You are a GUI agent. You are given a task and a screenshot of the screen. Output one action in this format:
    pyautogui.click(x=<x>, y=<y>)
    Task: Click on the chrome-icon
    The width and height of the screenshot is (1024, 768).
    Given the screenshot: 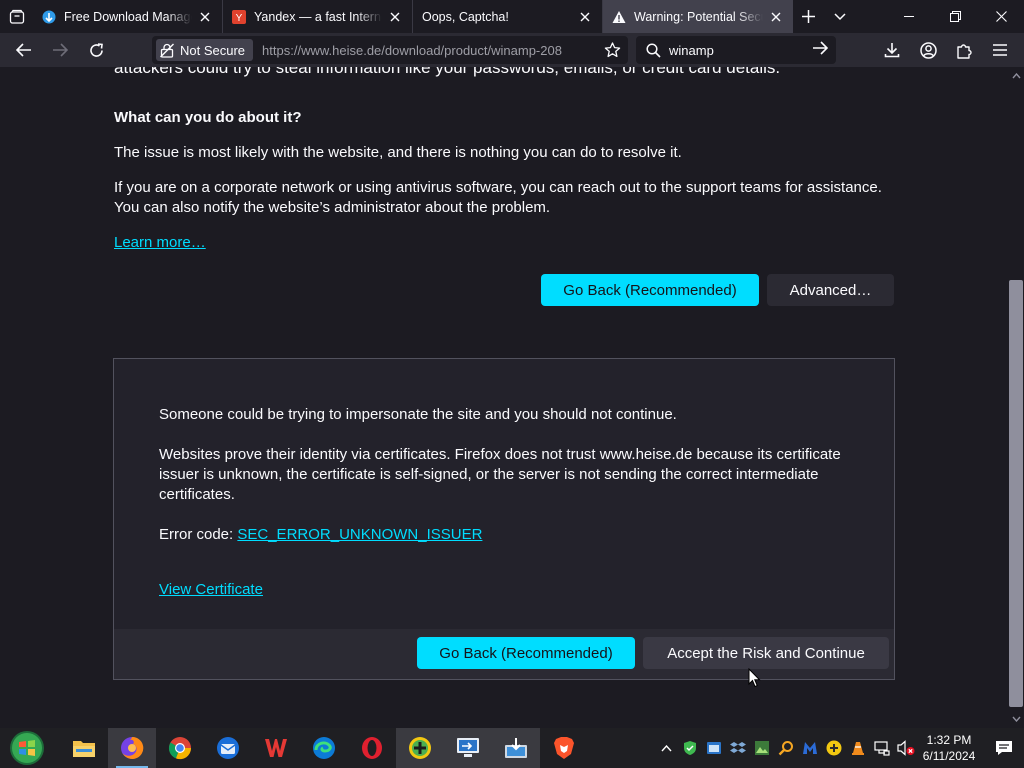 What is the action you would take?
    pyautogui.click(x=180, y=748)
    